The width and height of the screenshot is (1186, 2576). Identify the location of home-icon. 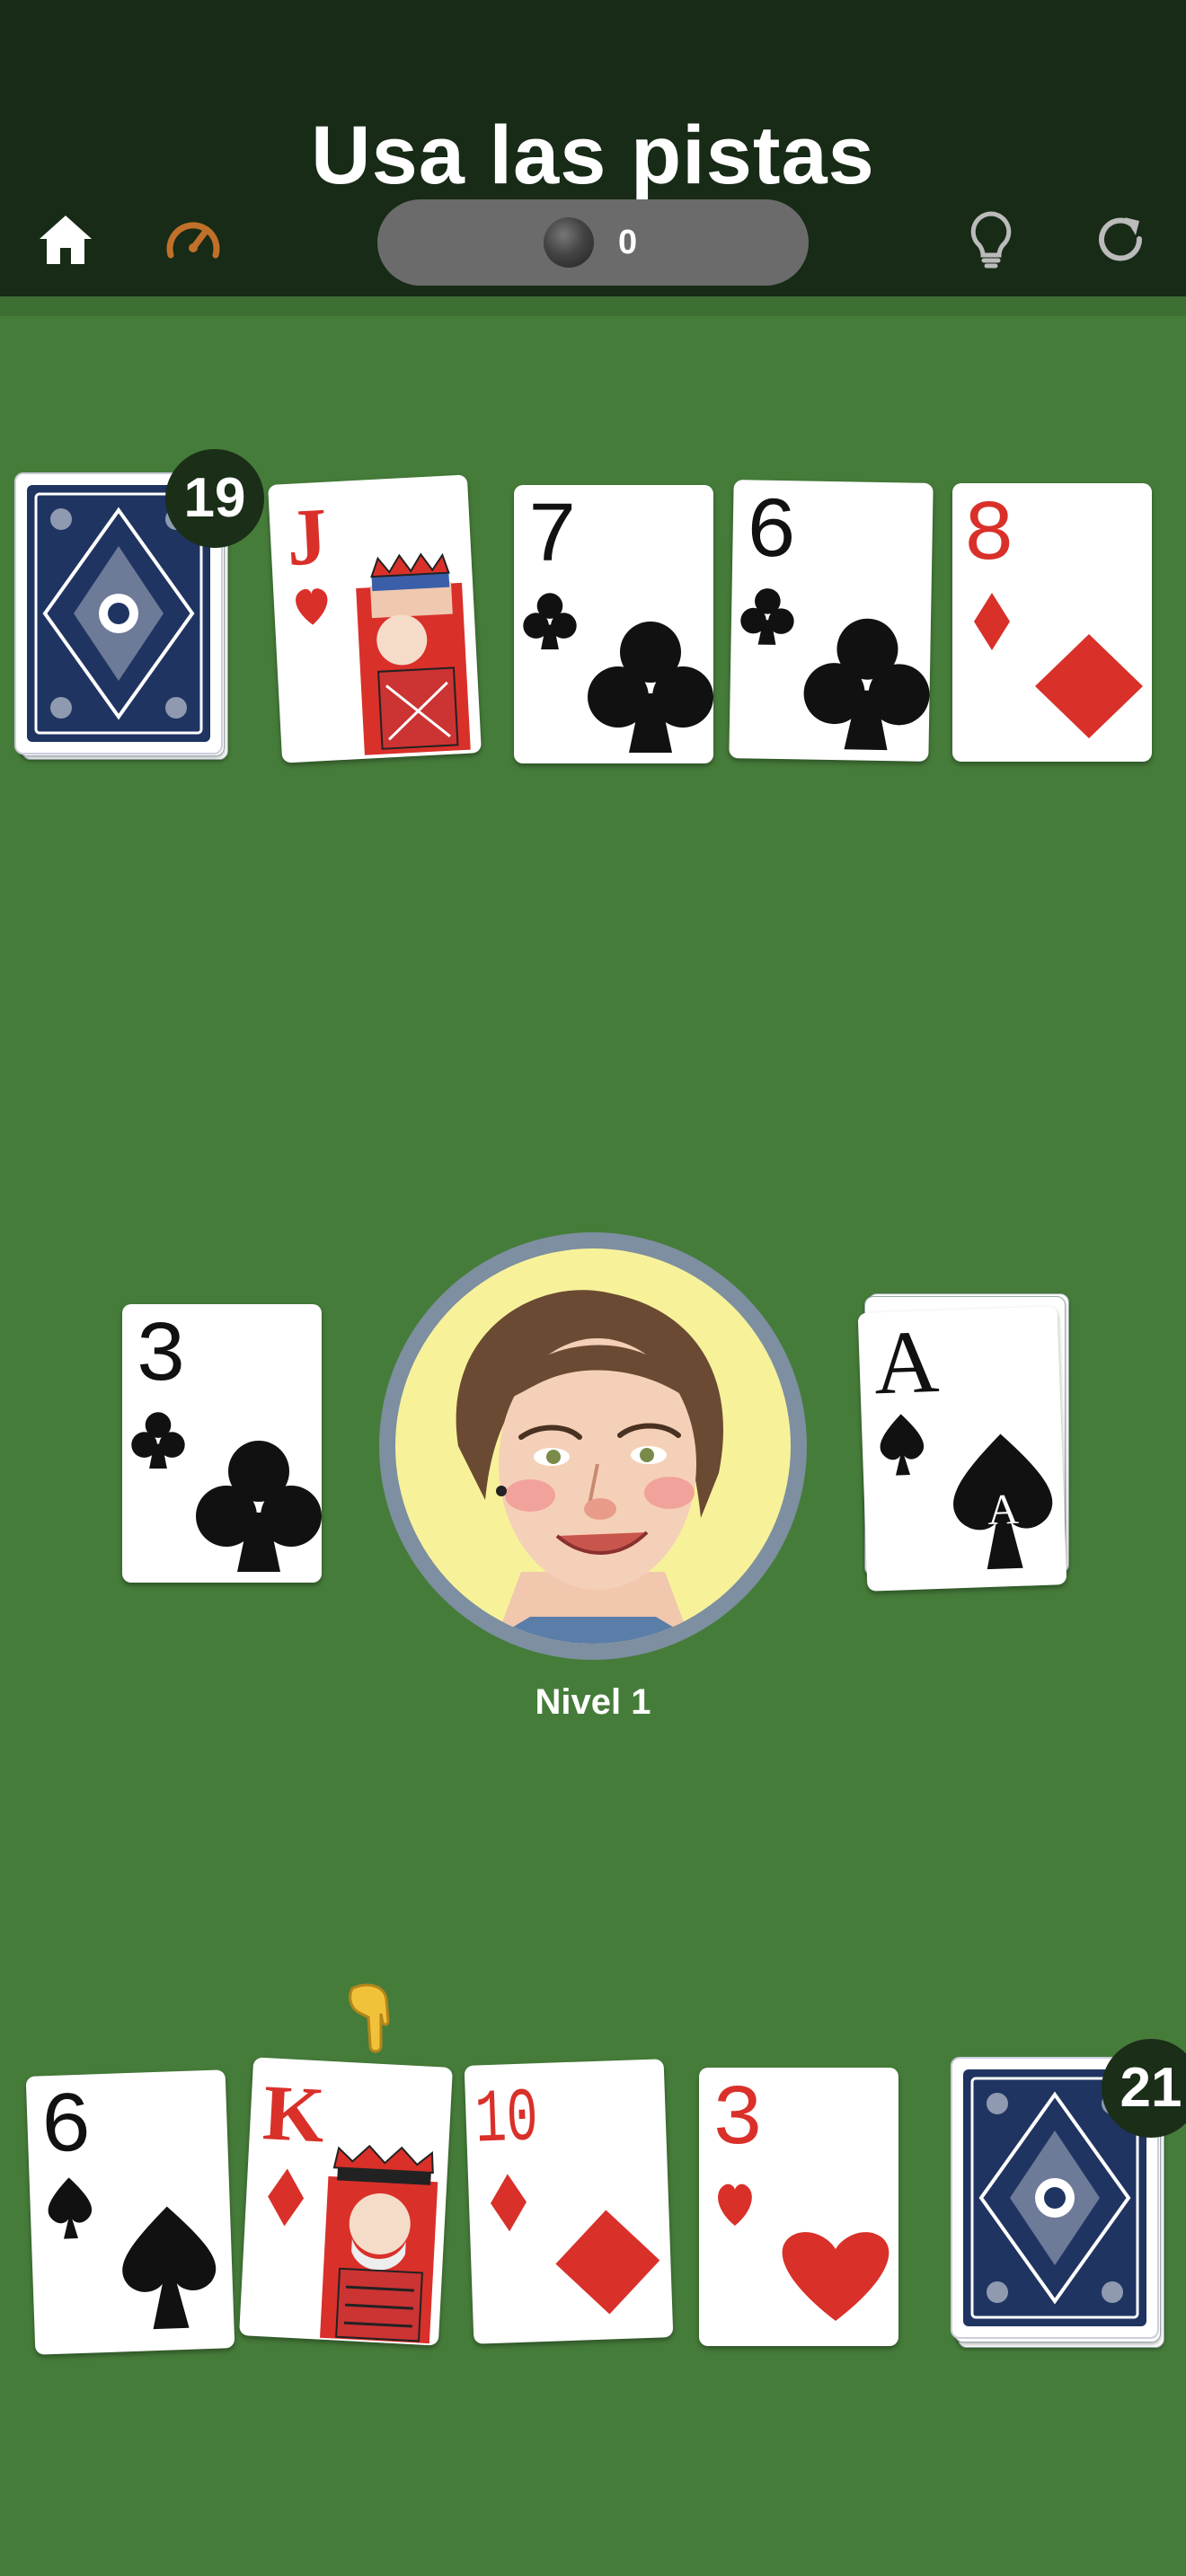
(65, 240).